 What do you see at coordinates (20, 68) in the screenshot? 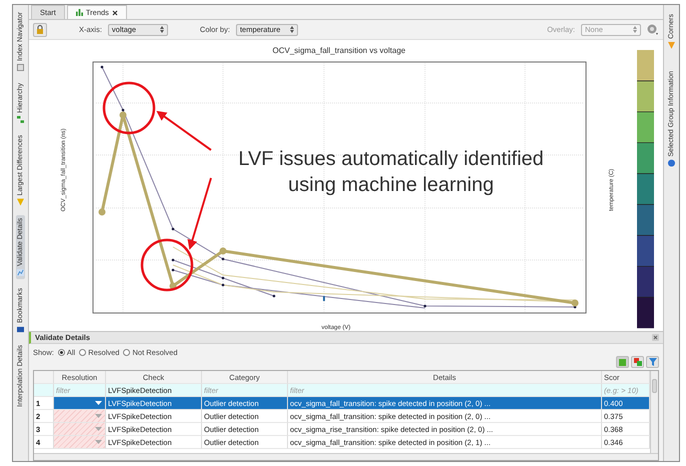
I see `list-icon` at bounding box center [20, 68].